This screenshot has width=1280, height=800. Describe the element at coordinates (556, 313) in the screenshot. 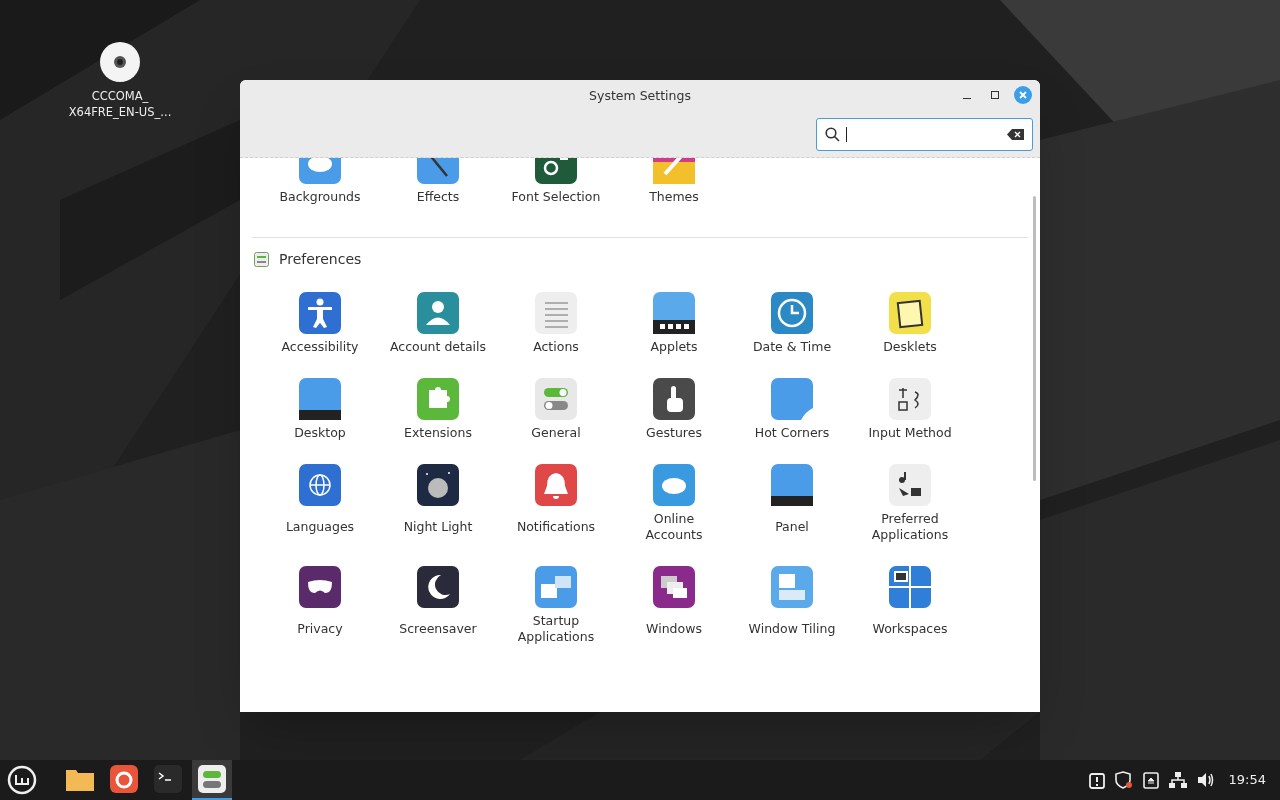

I see `list-icon` at that location.